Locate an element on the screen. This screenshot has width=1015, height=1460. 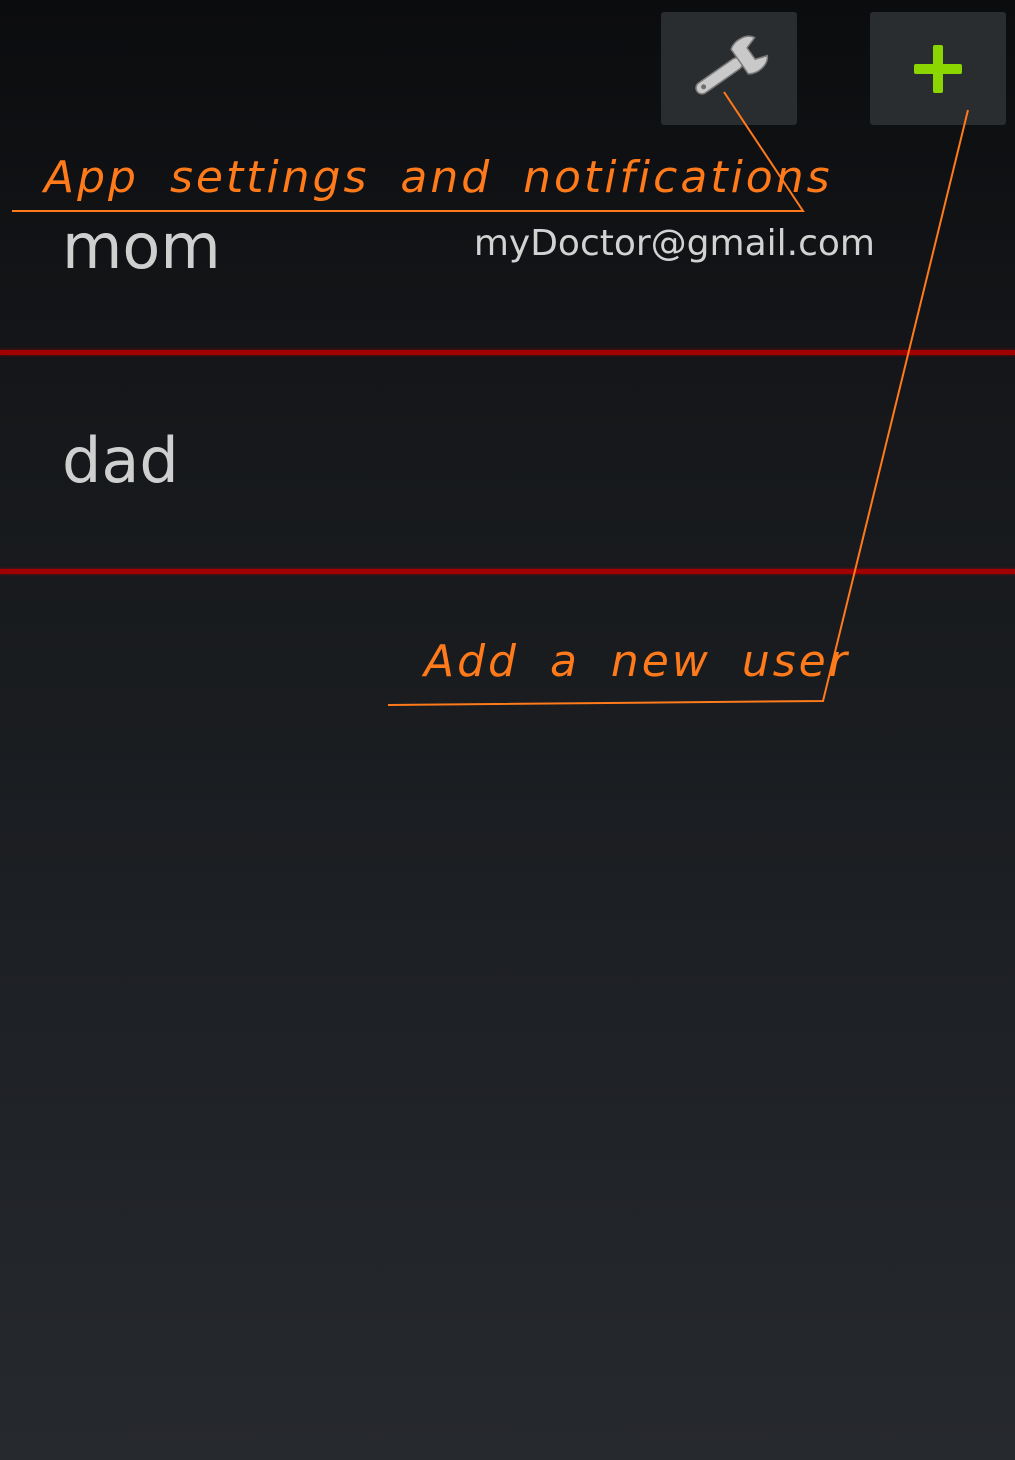
user-row-mom: mom myDoctor@gmail.com is located at coordinates (507, 275).